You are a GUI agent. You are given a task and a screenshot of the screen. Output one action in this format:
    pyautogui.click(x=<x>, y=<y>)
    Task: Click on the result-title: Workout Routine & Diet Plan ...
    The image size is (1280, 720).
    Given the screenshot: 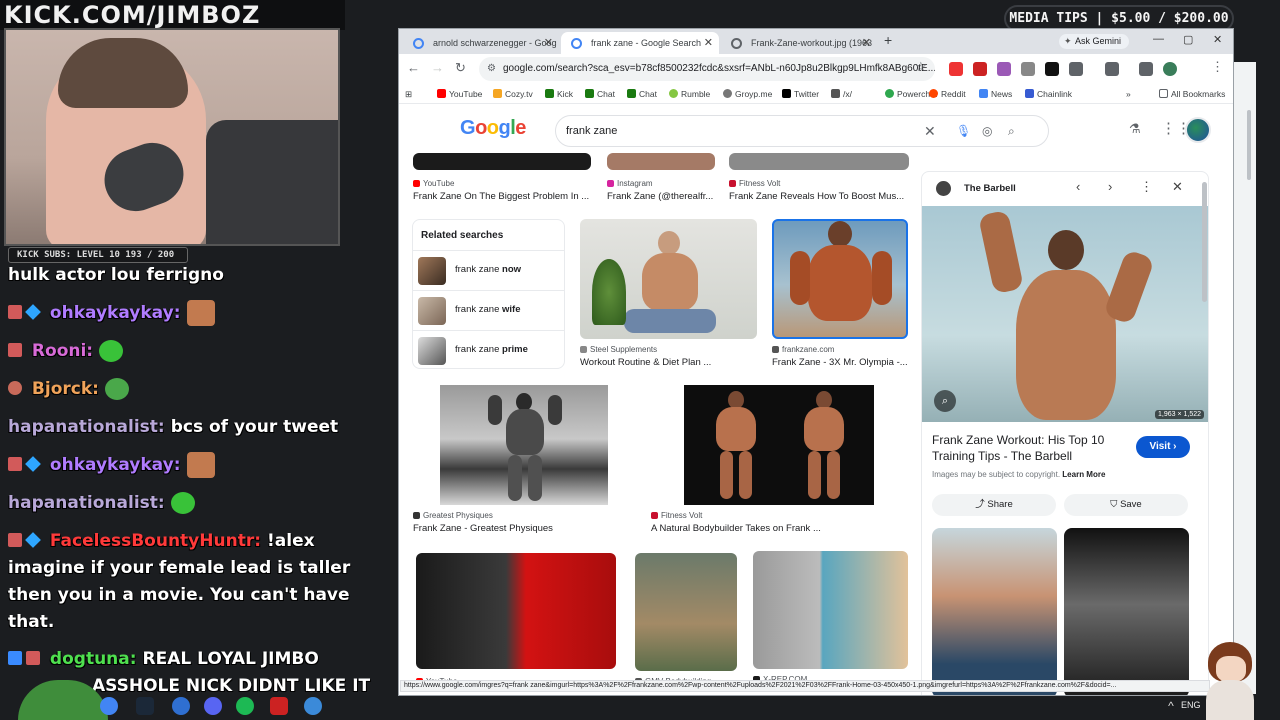 What is the action you would take?
    pyautogui.click(x=668, y=362)
    